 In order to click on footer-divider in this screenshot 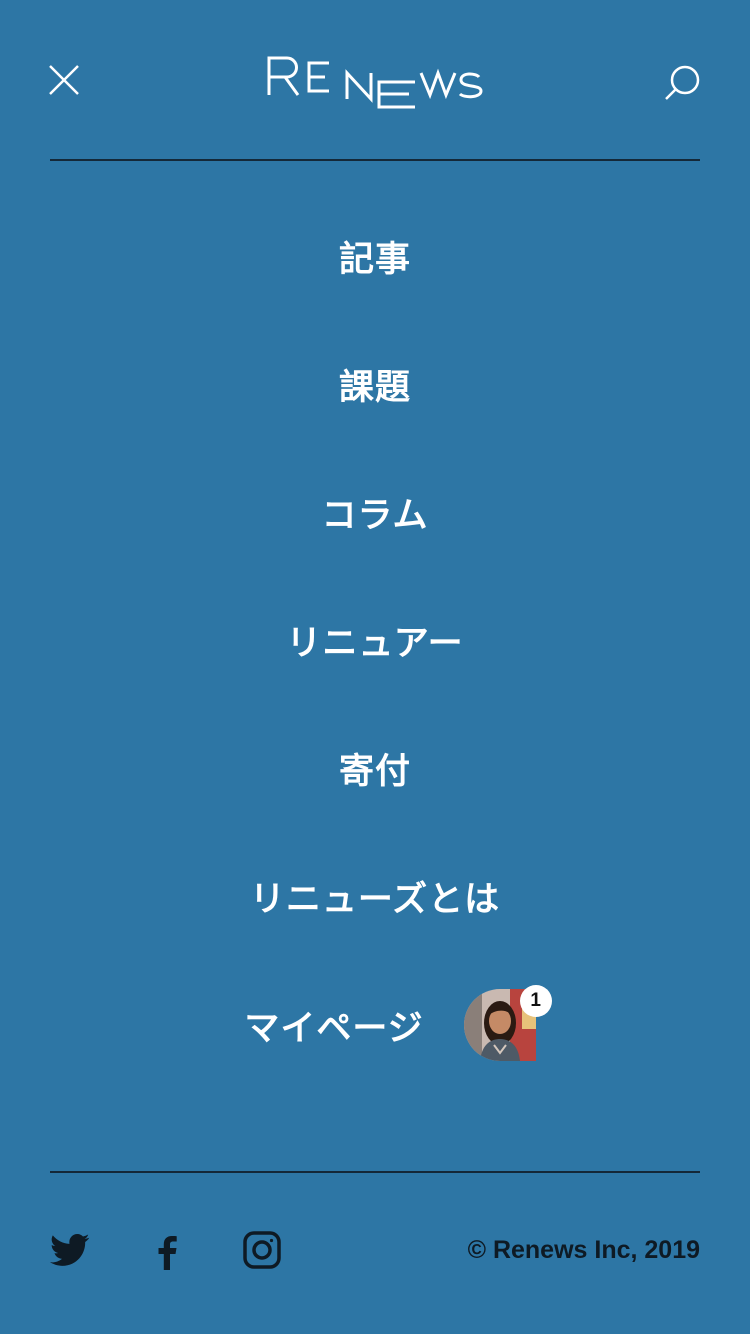, I will do `click(375, 1172)`.